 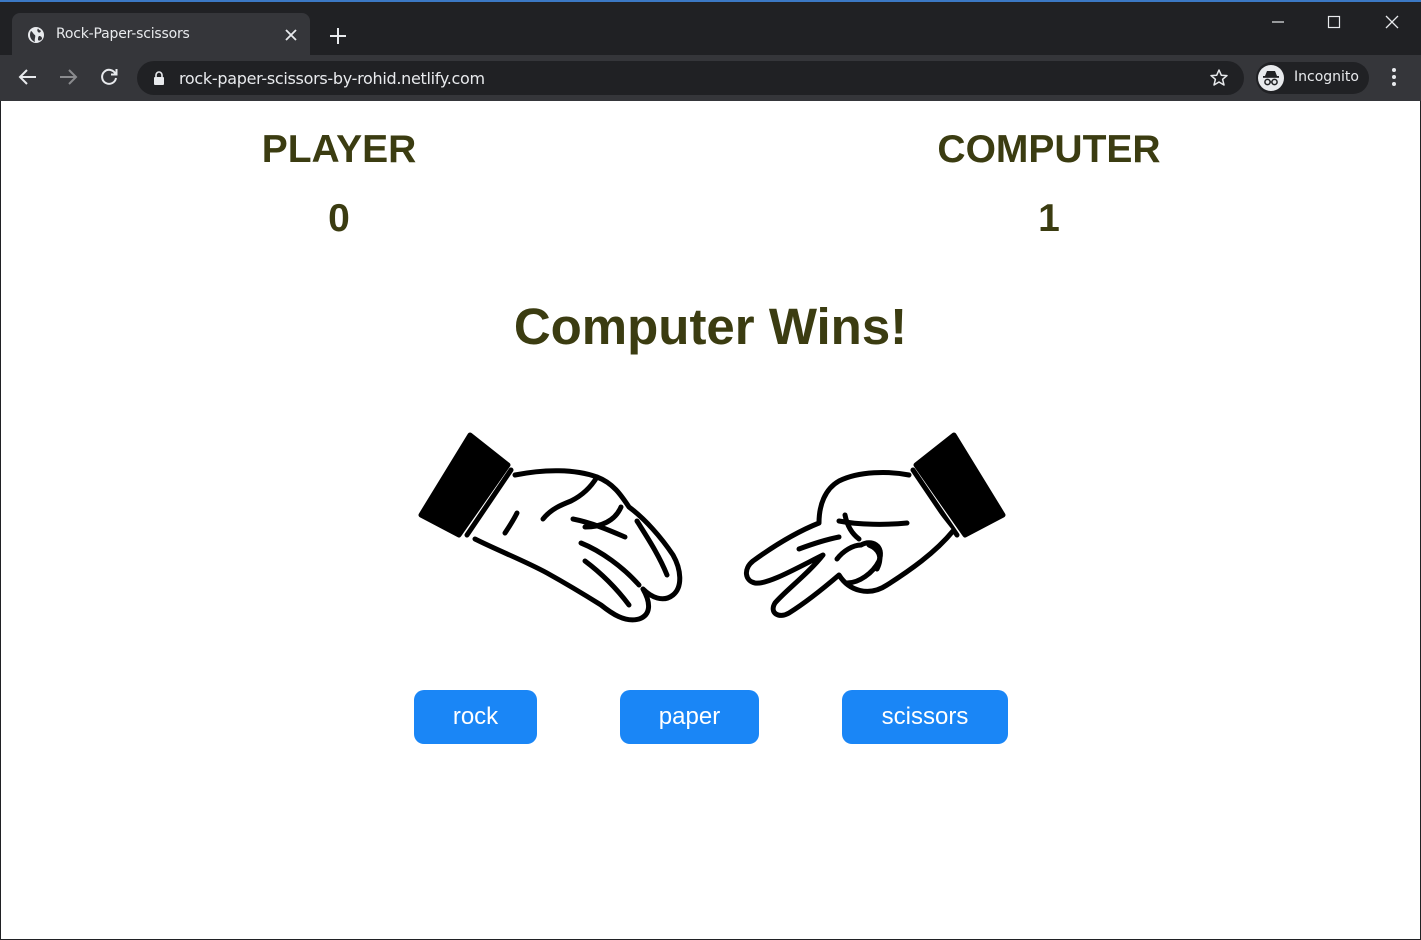 I want to click on computer-label: COMPUTER, so click(x=1049, y=149).